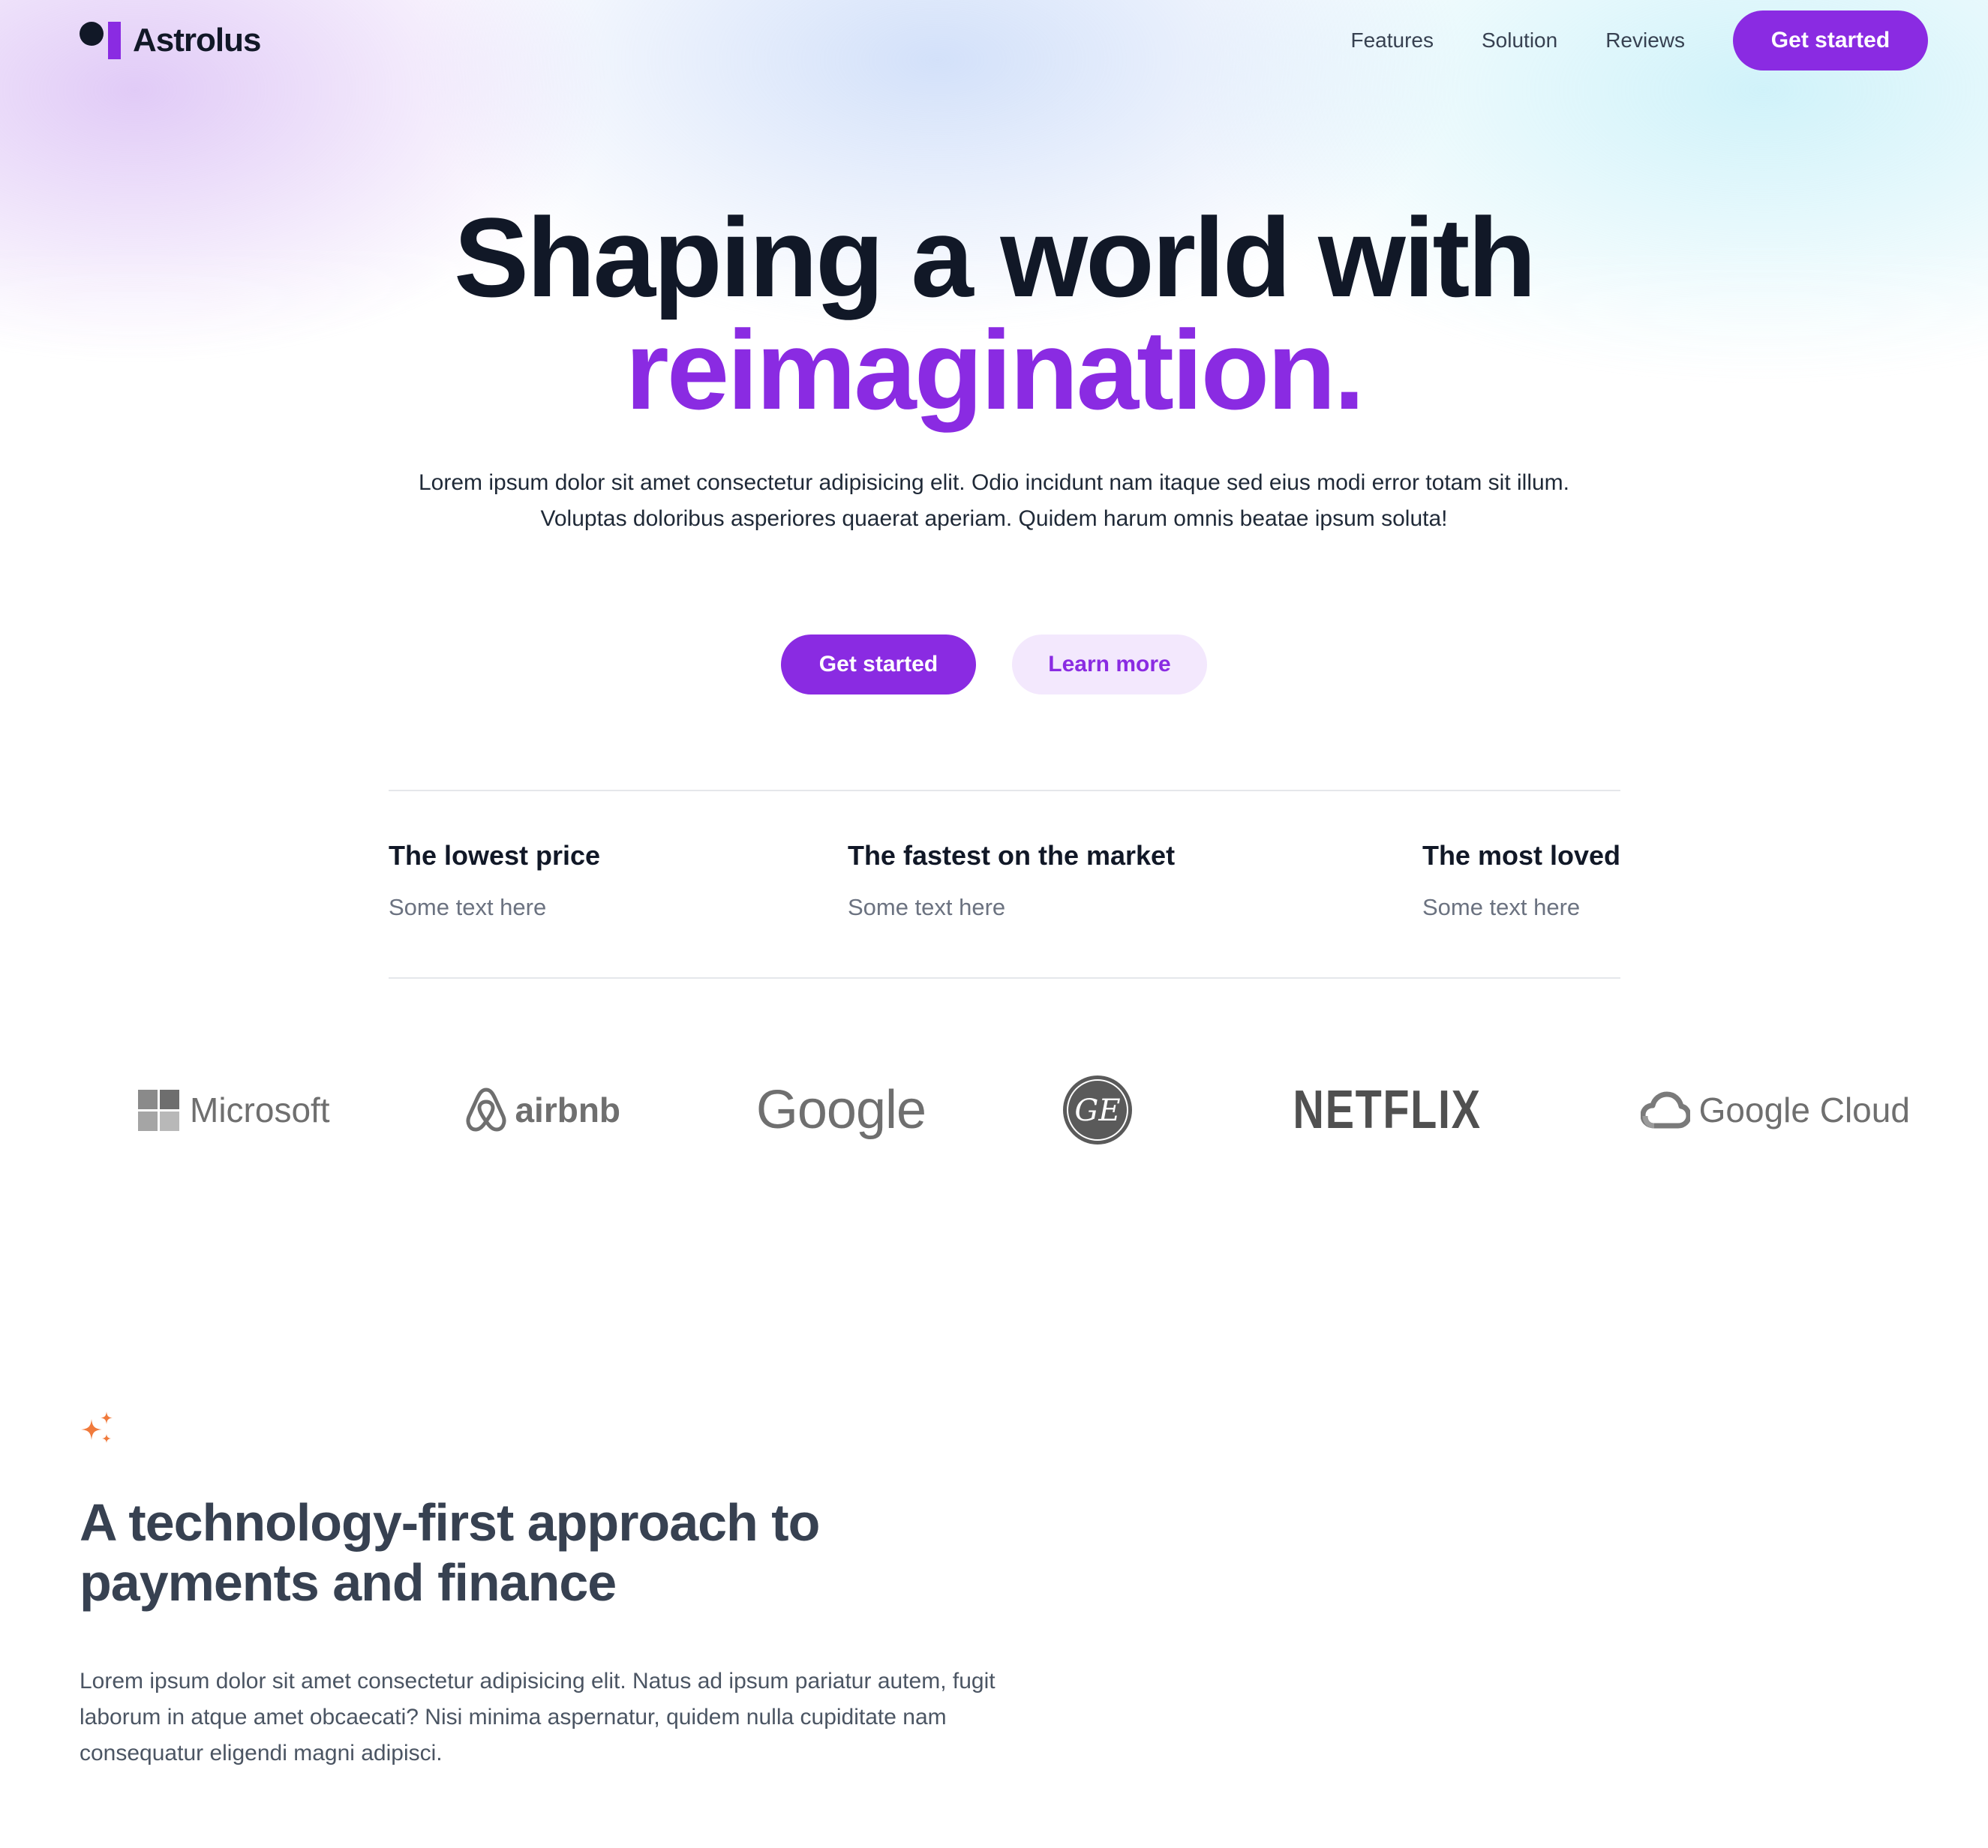 The image size is (1988, 1848). What do you see at coordinates (486, 1110) in the screenshot?
I see `airbnb-belo-icon` at bounding box center [486, 1110].